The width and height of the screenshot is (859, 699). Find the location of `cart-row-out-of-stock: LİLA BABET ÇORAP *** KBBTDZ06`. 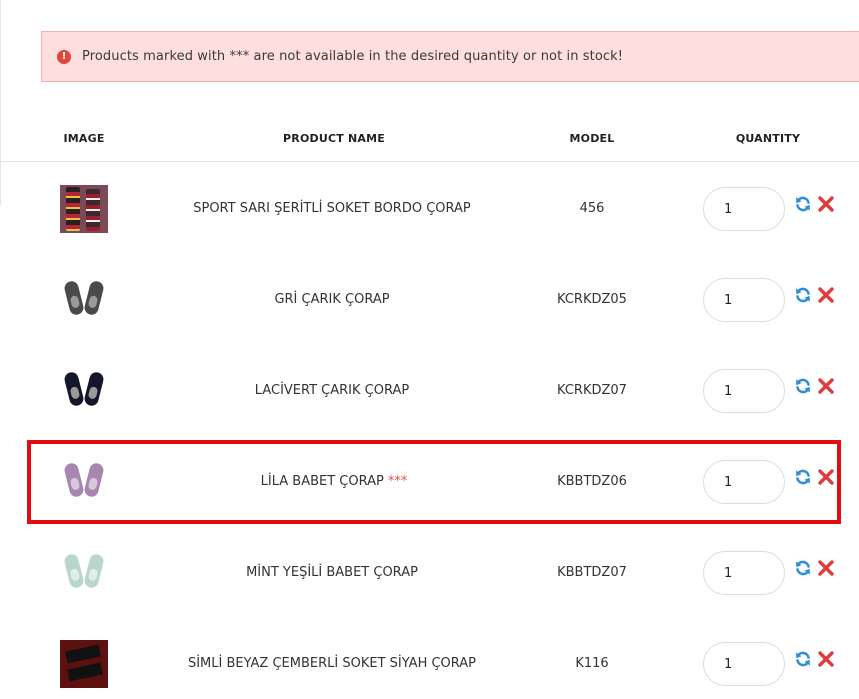

cart-row-out-of-stock: LİLA BABET ÇORAP *** KBBTDZ06 is located at coordinates (429, 481).